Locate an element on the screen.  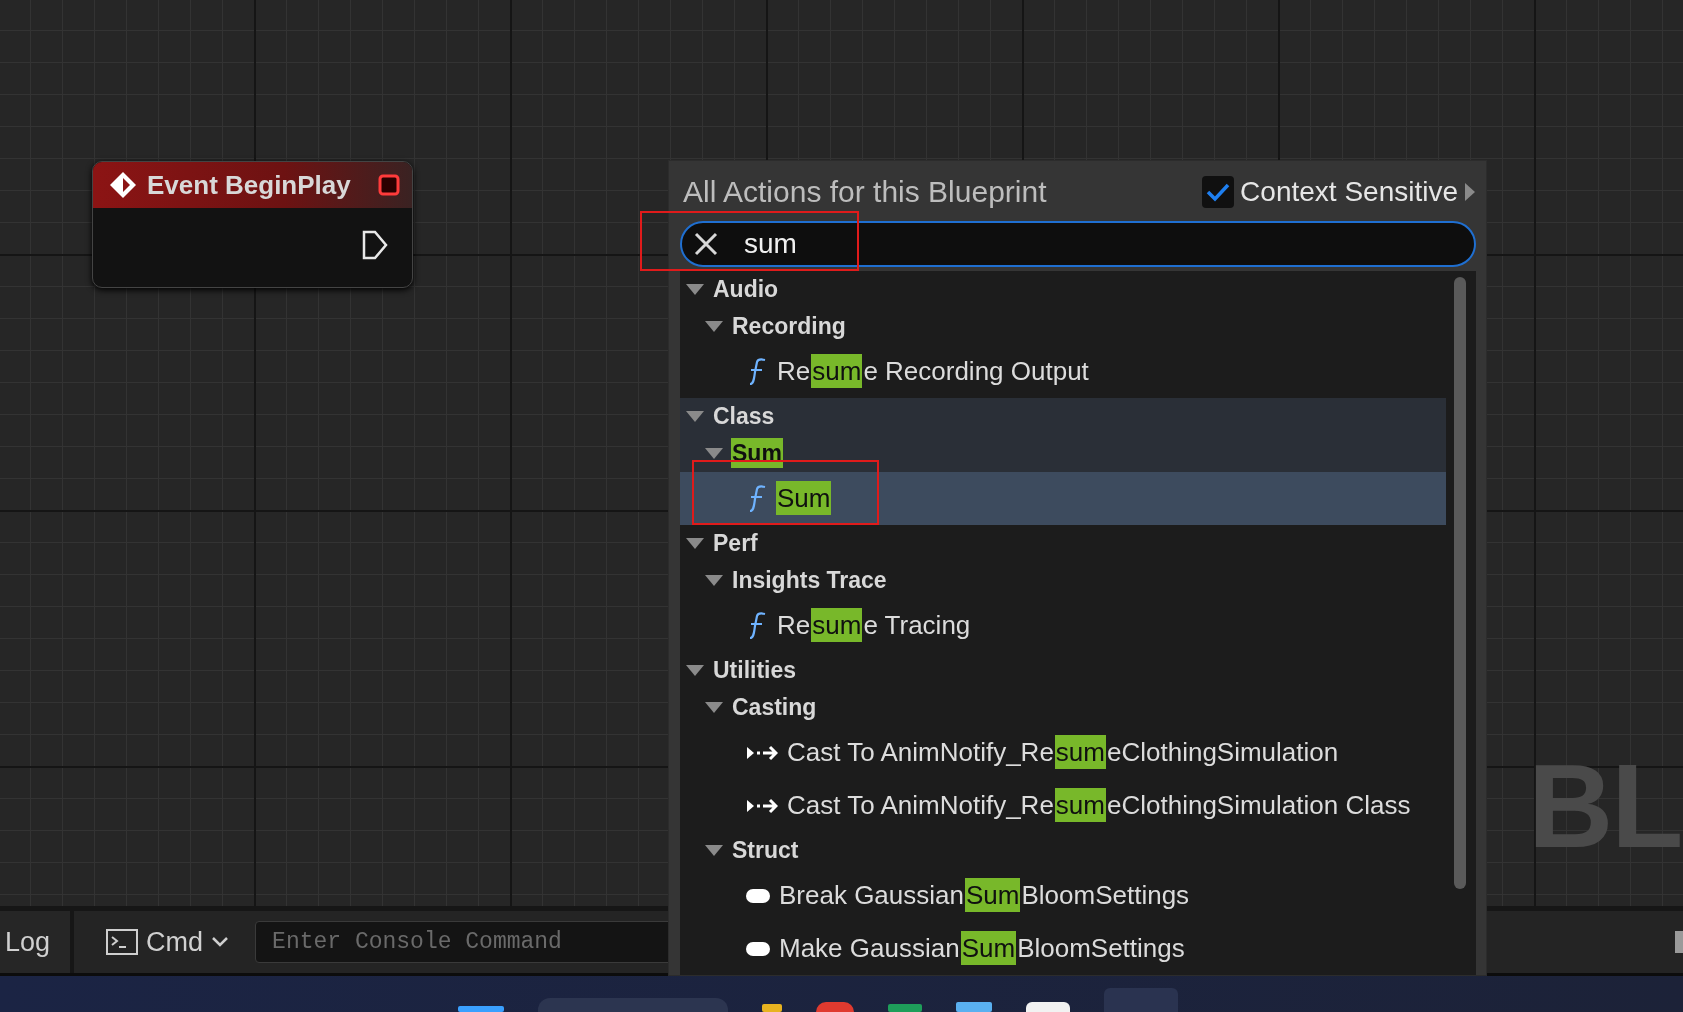
action-item: Make GaussianSumBloomSettings is located at coordinates (1063, 948).